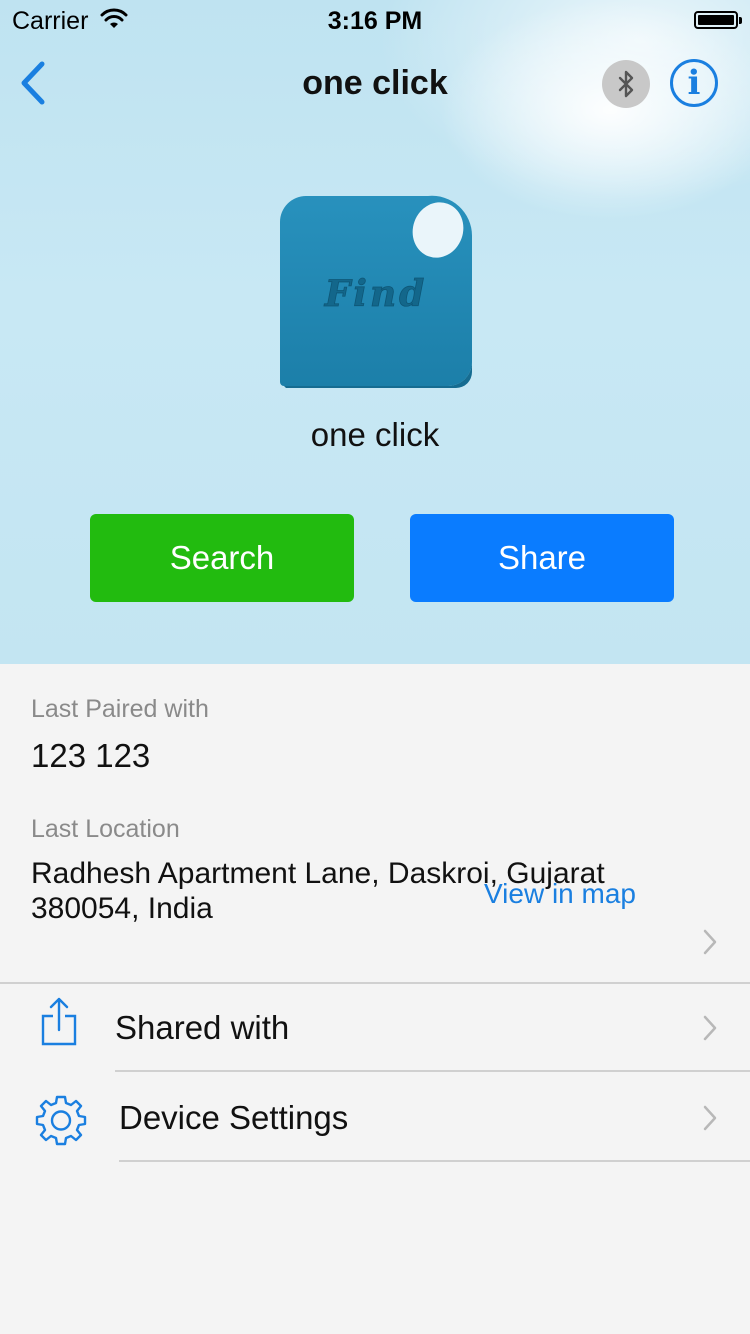 This screenshot has width=750, height=1334. What do you see at coordinates (560, 894) in the screenshot?
I see `view-in-map-link: View in map` at bounding box center [560, 894].